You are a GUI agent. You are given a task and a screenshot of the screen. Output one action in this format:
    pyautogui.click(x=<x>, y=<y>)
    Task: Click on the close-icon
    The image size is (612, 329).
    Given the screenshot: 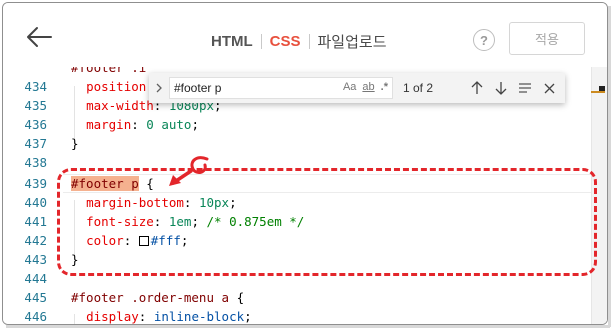 What is the action you would take?
    pyautogui.click(x=549, y=88)
    